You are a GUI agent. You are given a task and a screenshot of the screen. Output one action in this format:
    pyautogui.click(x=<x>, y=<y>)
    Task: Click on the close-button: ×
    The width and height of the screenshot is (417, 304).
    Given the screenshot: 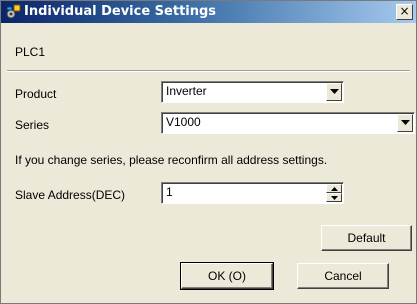 What is the action you would take?
    pyautogui.click(x=404, y=12)
    